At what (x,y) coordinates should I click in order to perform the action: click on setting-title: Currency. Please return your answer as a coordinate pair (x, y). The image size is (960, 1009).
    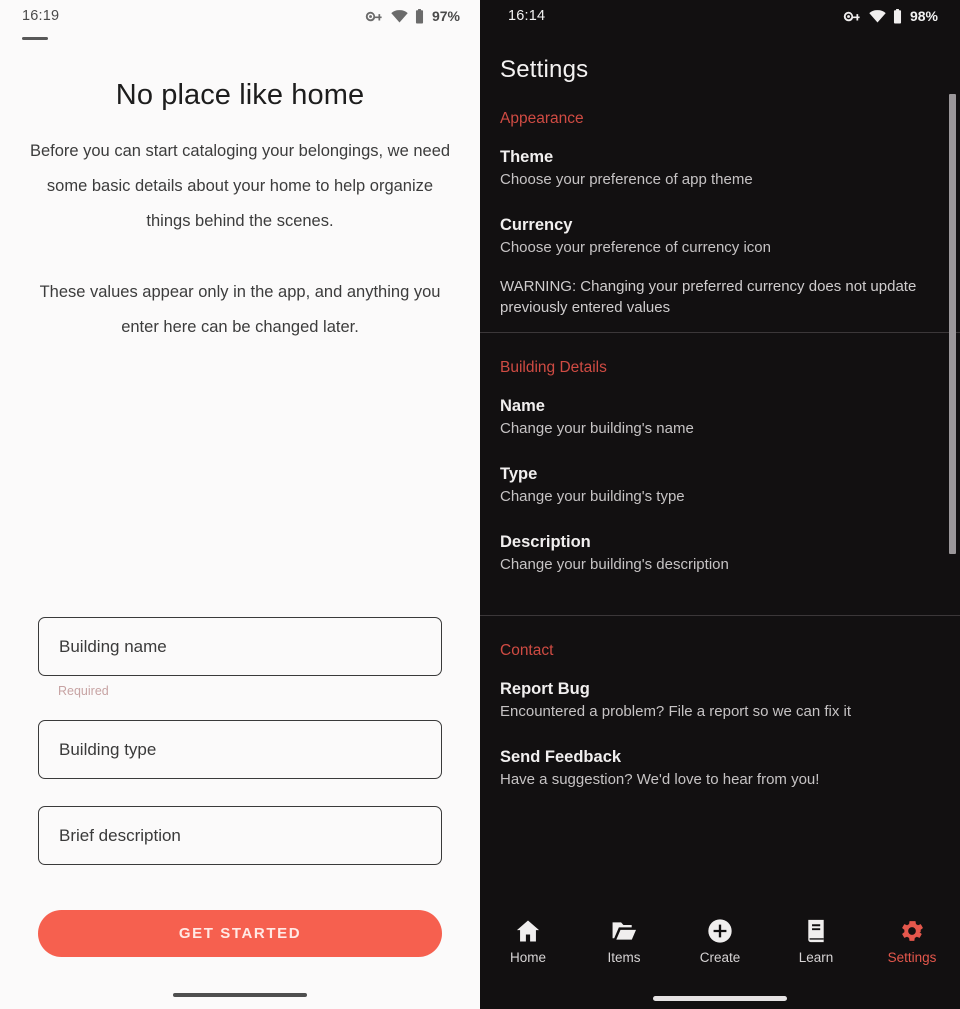
    Looking at the image, I should click on (536, 225).